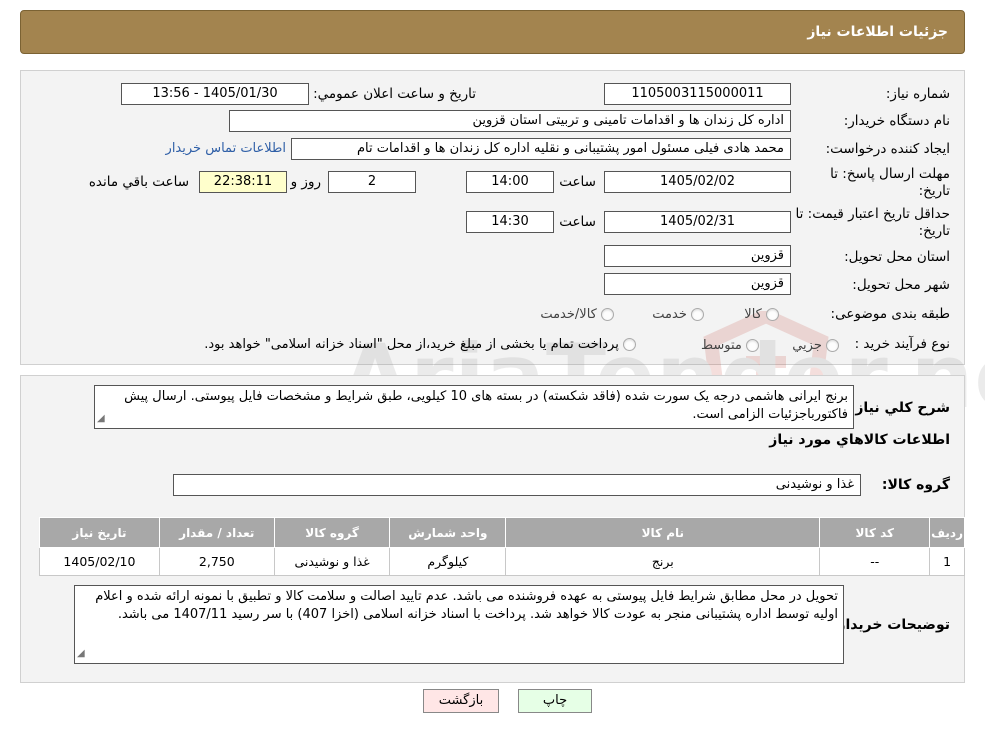 This screenshot has height=733, width=985. I want to click on col-item-name: نام کالا, so click(663, 532).